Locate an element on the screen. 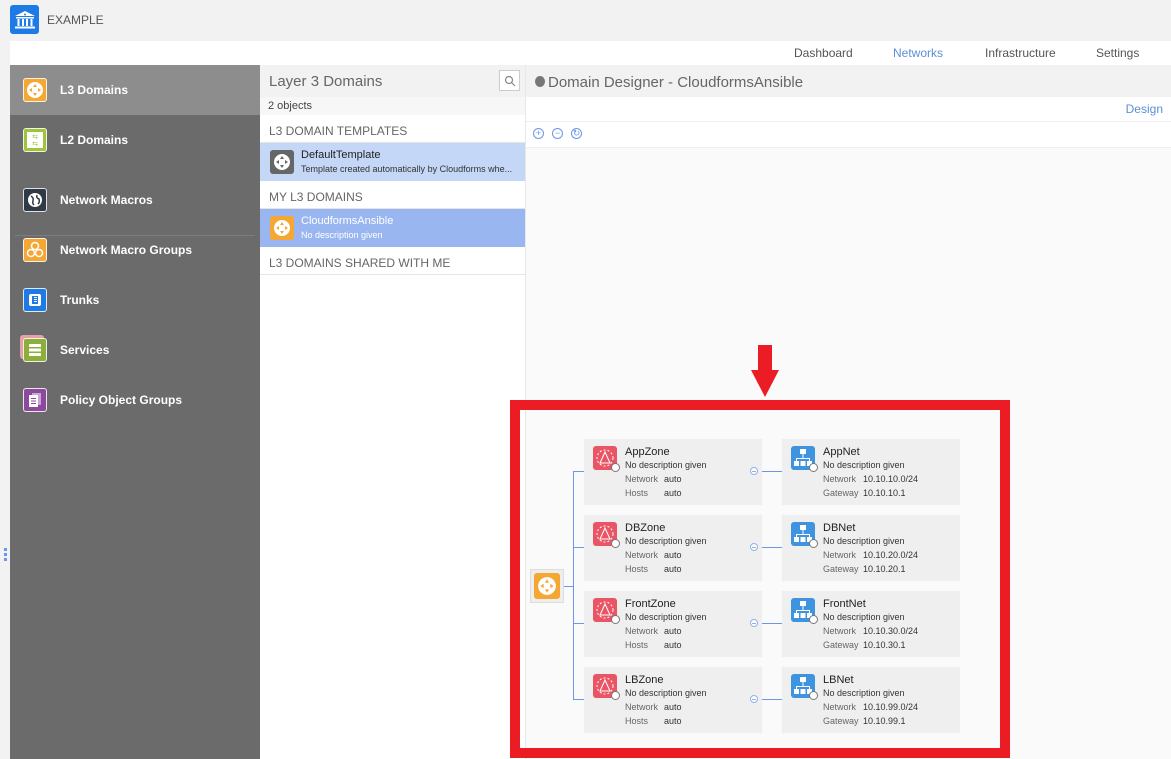 Image resolution: width=1171 pixels, height=759 pixels. services-icon is located at coordinates (35, 350).